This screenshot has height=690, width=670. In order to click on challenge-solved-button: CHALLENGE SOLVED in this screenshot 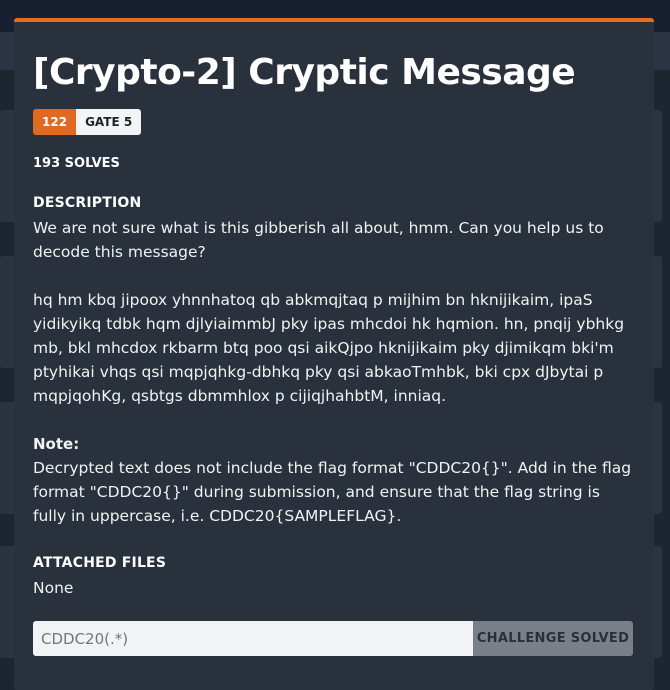, I will do `click(553, 638)`.